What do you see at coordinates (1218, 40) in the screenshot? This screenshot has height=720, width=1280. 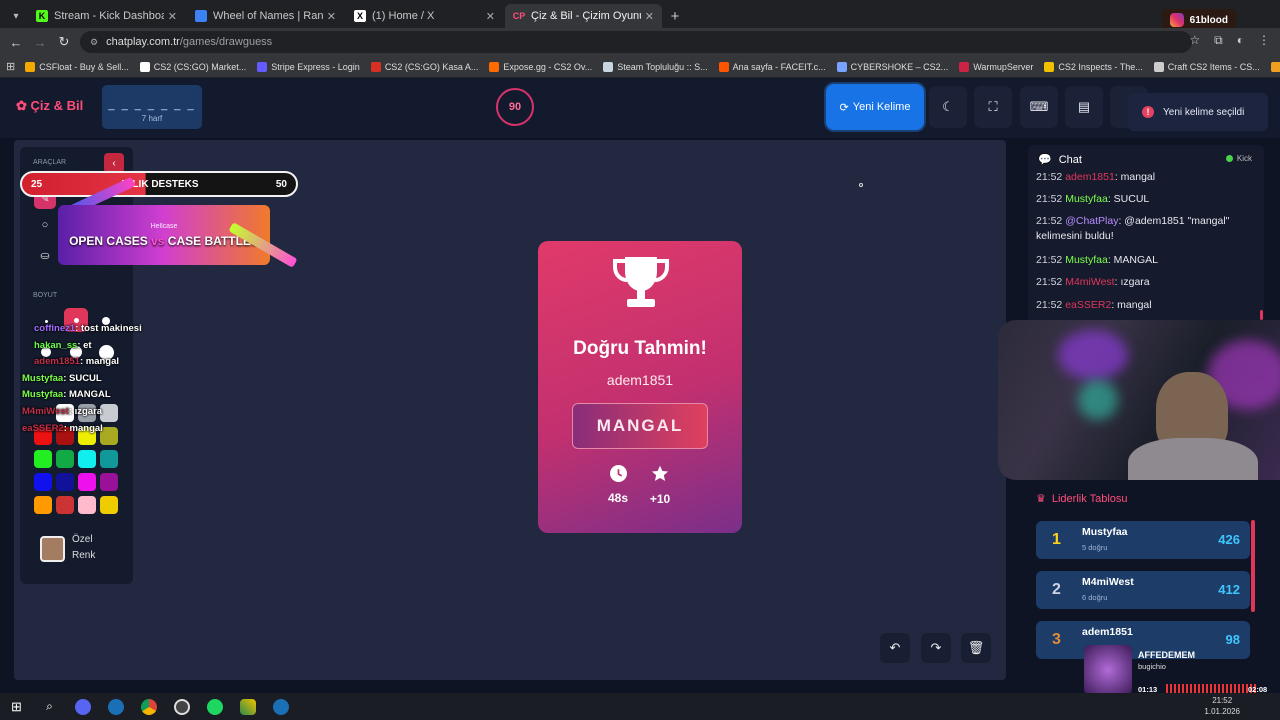 I see `extensions-icon: ⧉` at bounding box center [1218, 40].